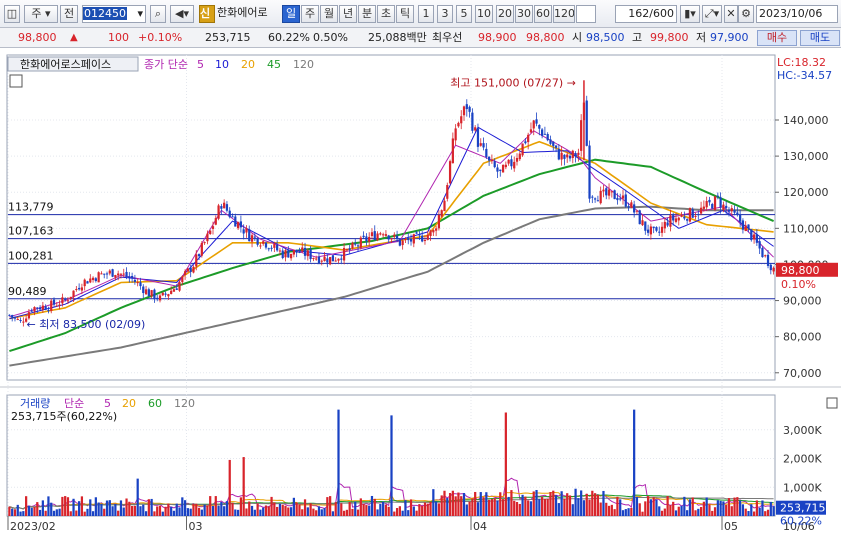  Describe the element at coordinates (605, 37) in the screenshot. I see `open-price: 98,500` at that location.